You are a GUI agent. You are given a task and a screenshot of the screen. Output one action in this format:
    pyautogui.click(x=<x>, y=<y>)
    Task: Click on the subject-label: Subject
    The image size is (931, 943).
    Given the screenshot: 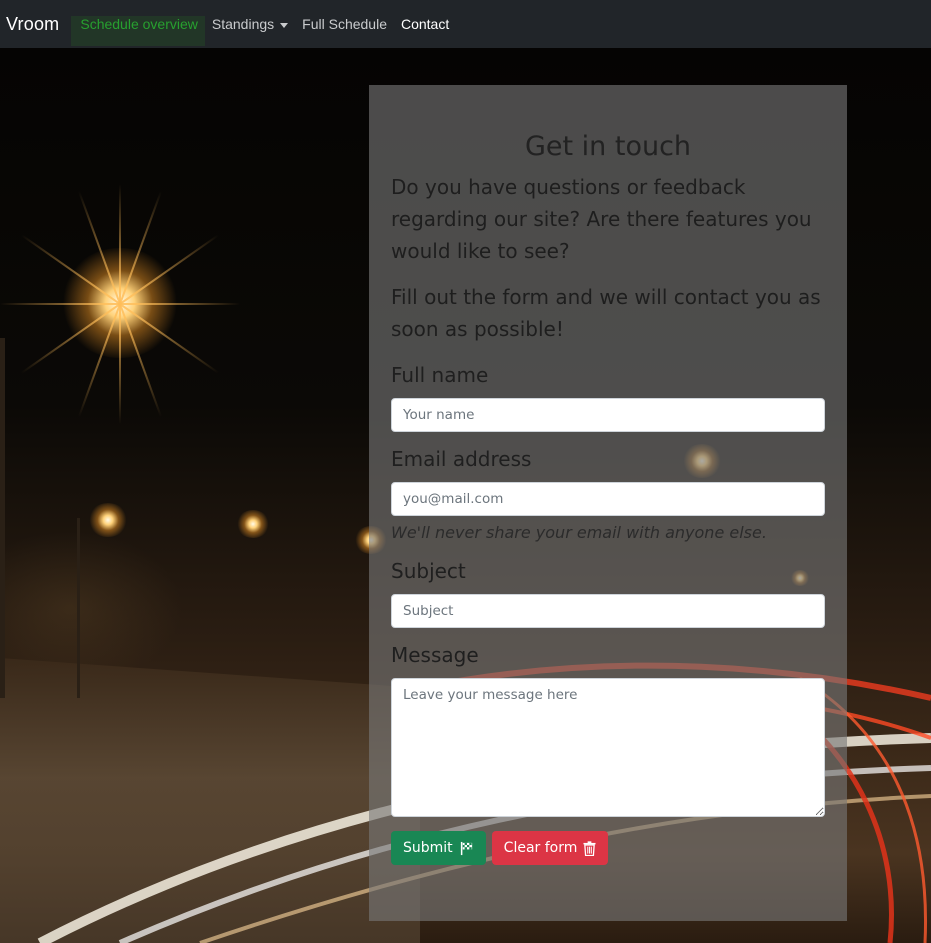 What is the action you would take?
    pyautogui.click(x=428, y=571)
    